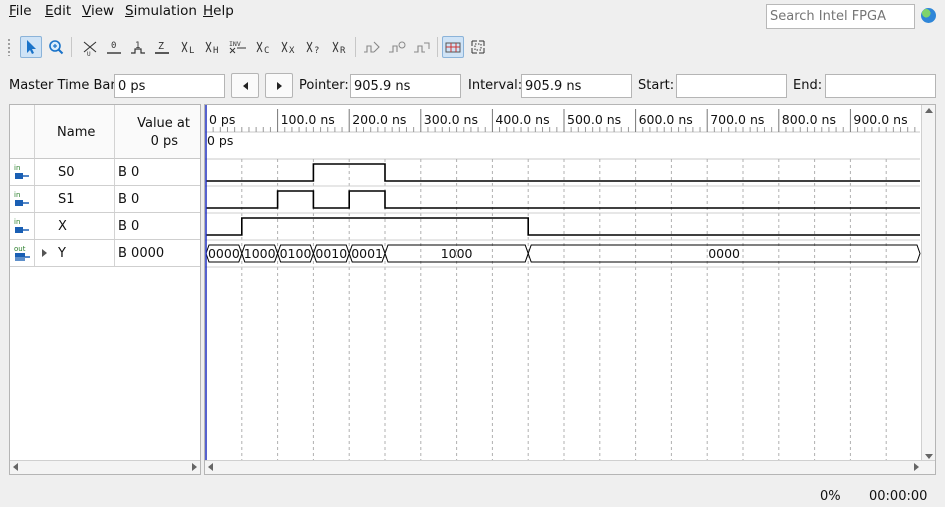 This screenshot has width=945, height=507. I want to click on table-row: out Y B 0000, so click(105, 253).